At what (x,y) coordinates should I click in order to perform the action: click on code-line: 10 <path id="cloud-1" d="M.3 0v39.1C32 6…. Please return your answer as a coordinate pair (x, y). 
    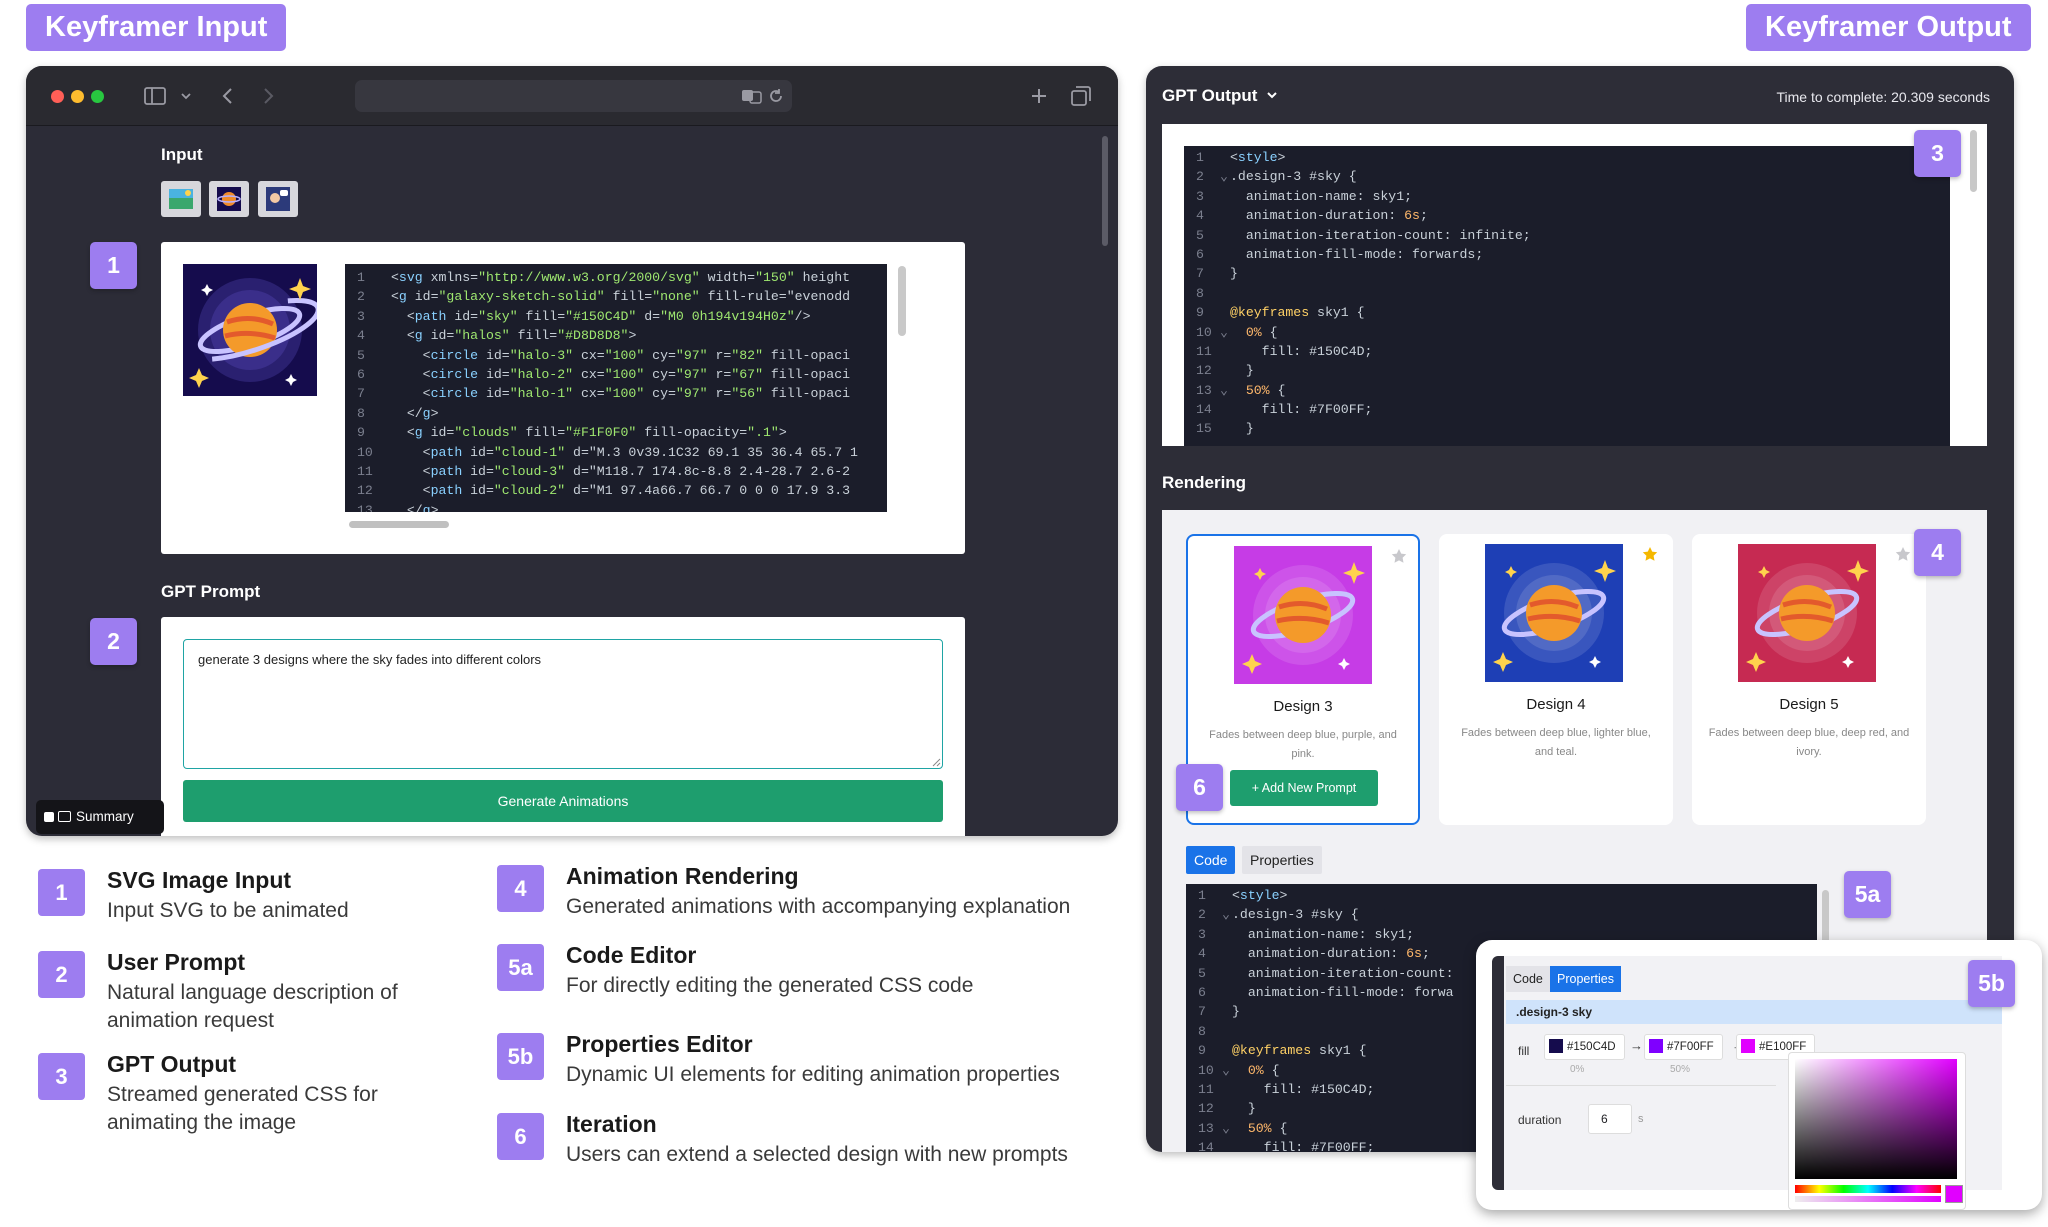
    Looking at the image, I should click on (622, 452).